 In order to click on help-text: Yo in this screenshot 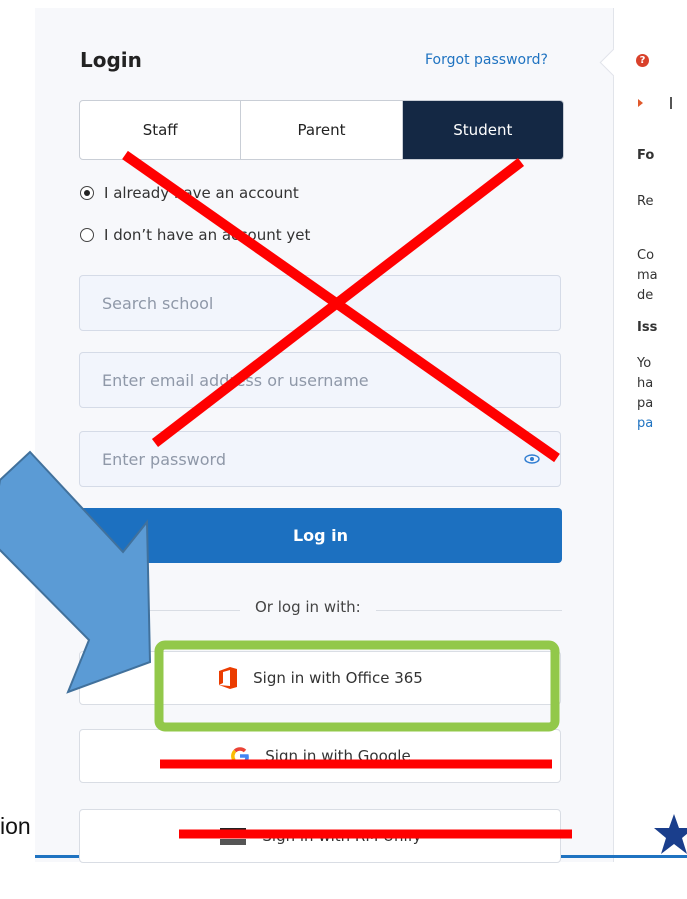, I will do `click(644, 363)`.